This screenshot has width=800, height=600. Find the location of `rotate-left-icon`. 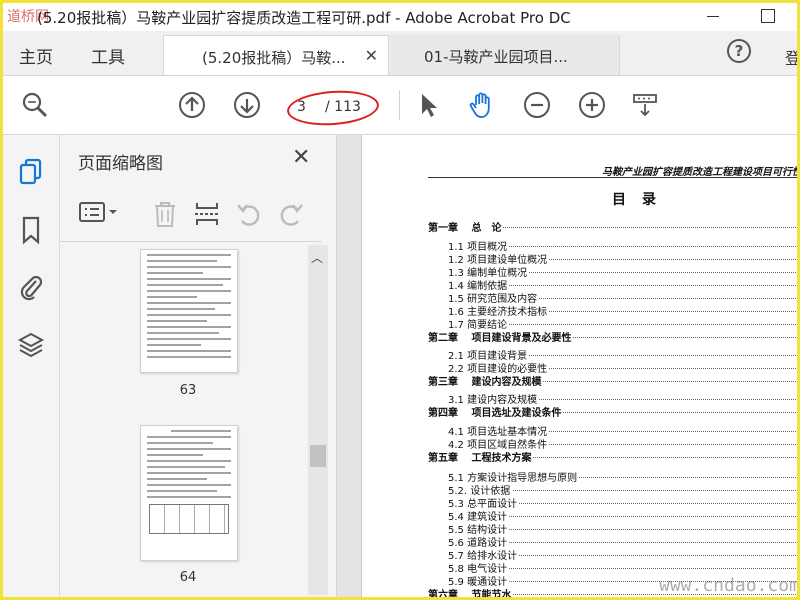

rotate-left-icon is located at coordinates (249, 214).